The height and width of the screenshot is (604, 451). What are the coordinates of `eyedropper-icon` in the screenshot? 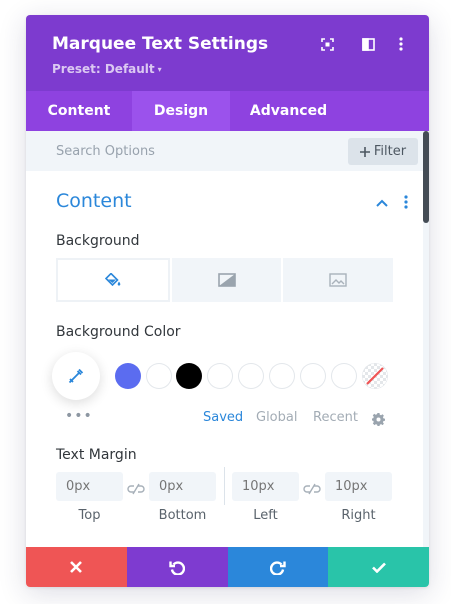 It's located at (76, 376).